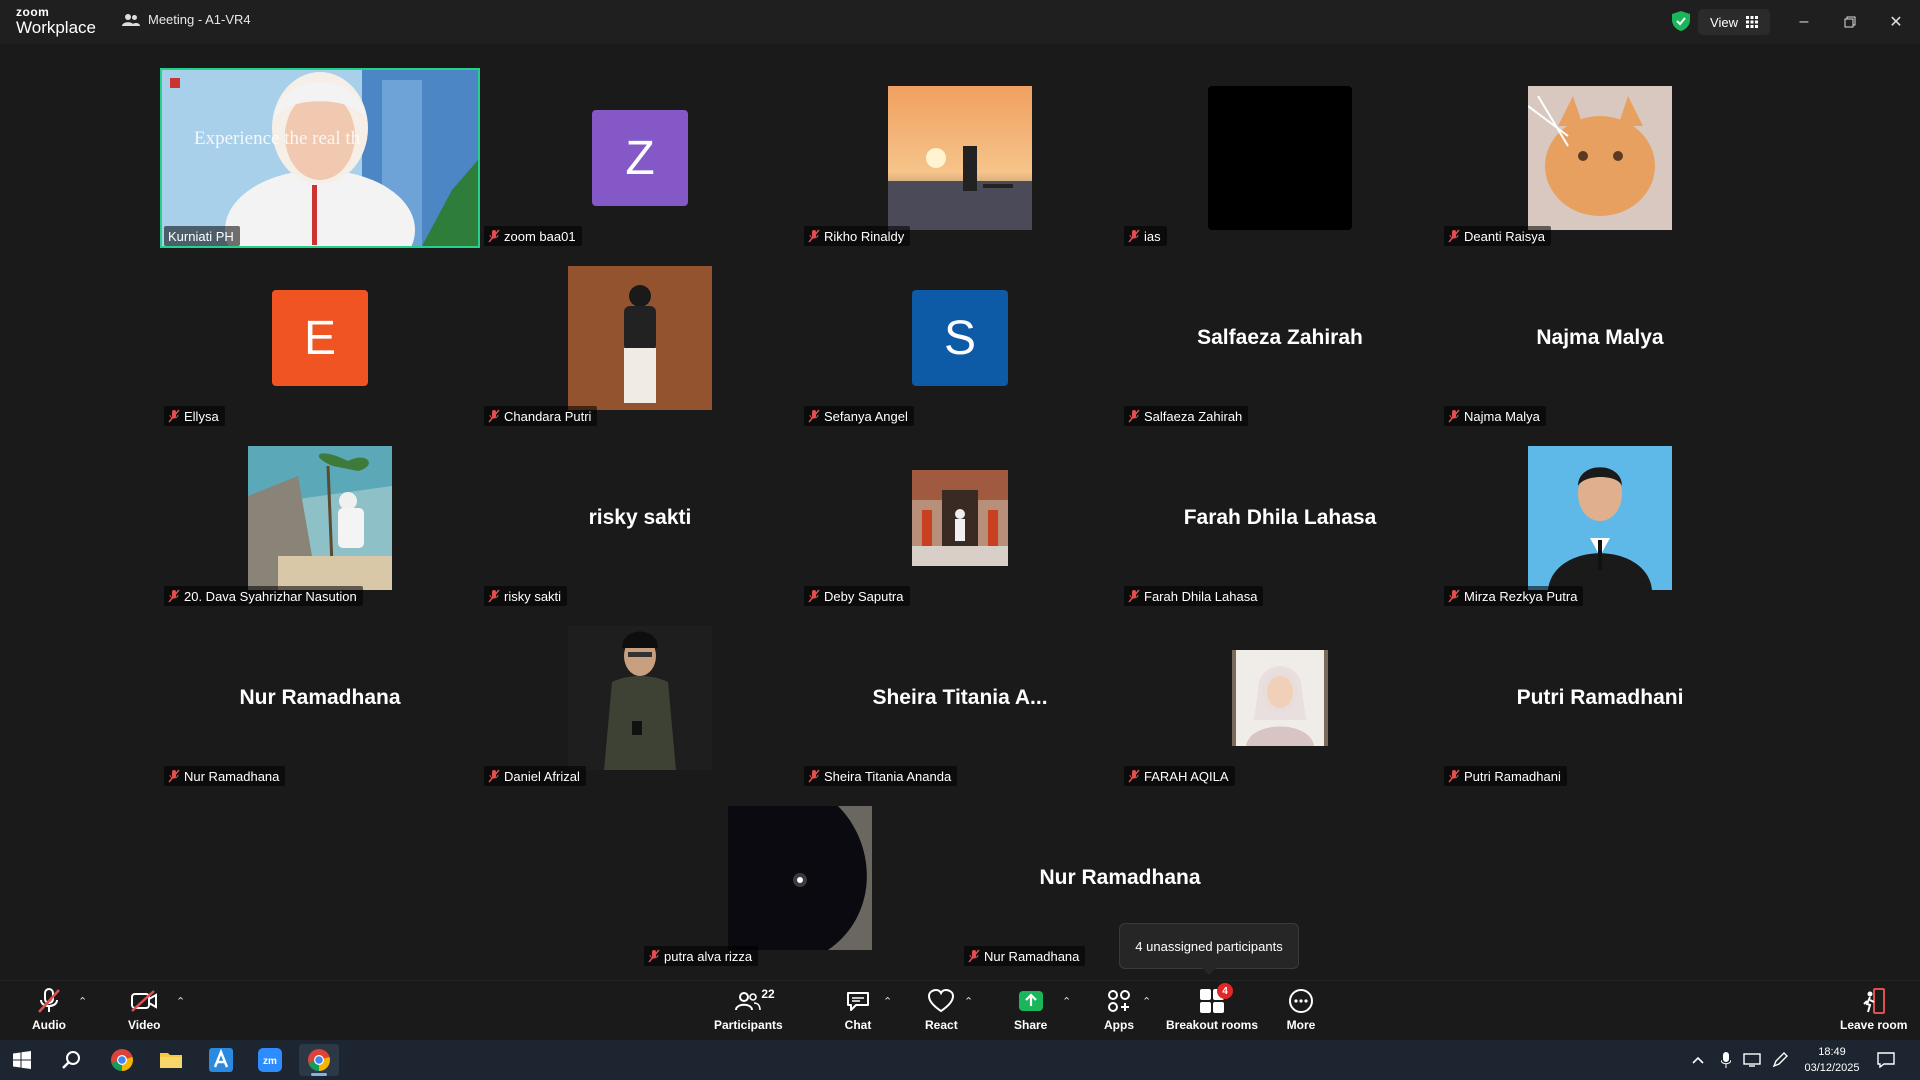 The width and height of the screenshot is (1920, 1080). What do you see at coordinates (640, 338) in the screenshot?
I see `participant-tile: Chandara Putri` at bounding box center [640, 338].